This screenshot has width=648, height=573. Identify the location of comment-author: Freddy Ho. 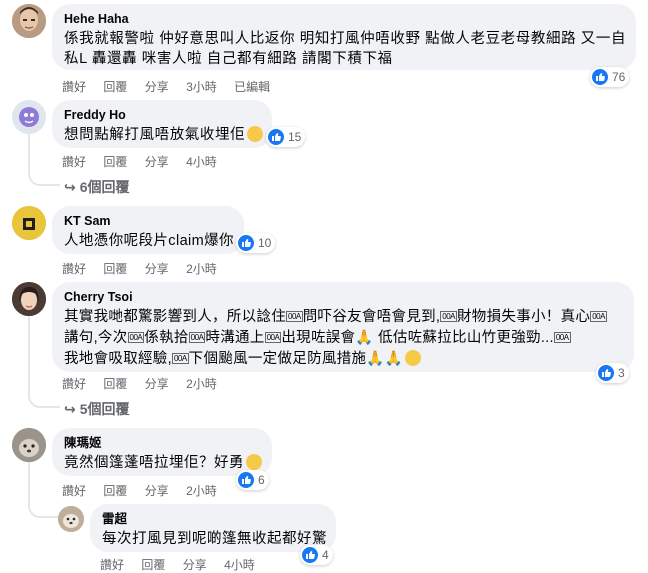
(162, 115).